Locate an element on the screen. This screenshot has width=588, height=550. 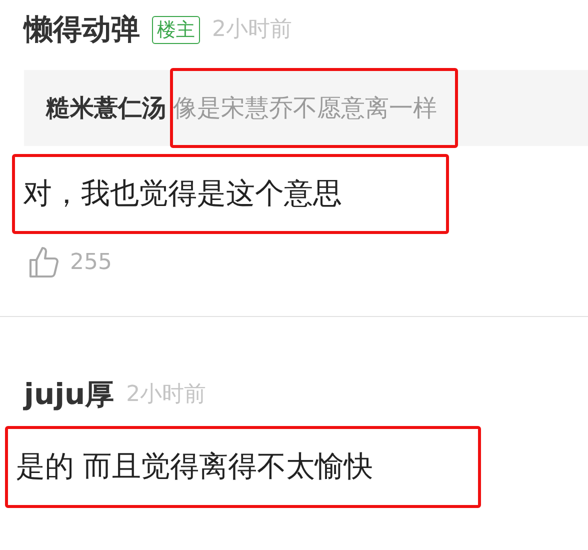
quote-text: 像是宋慧乔不愿意离一样 is located at coordinates (305, 108).